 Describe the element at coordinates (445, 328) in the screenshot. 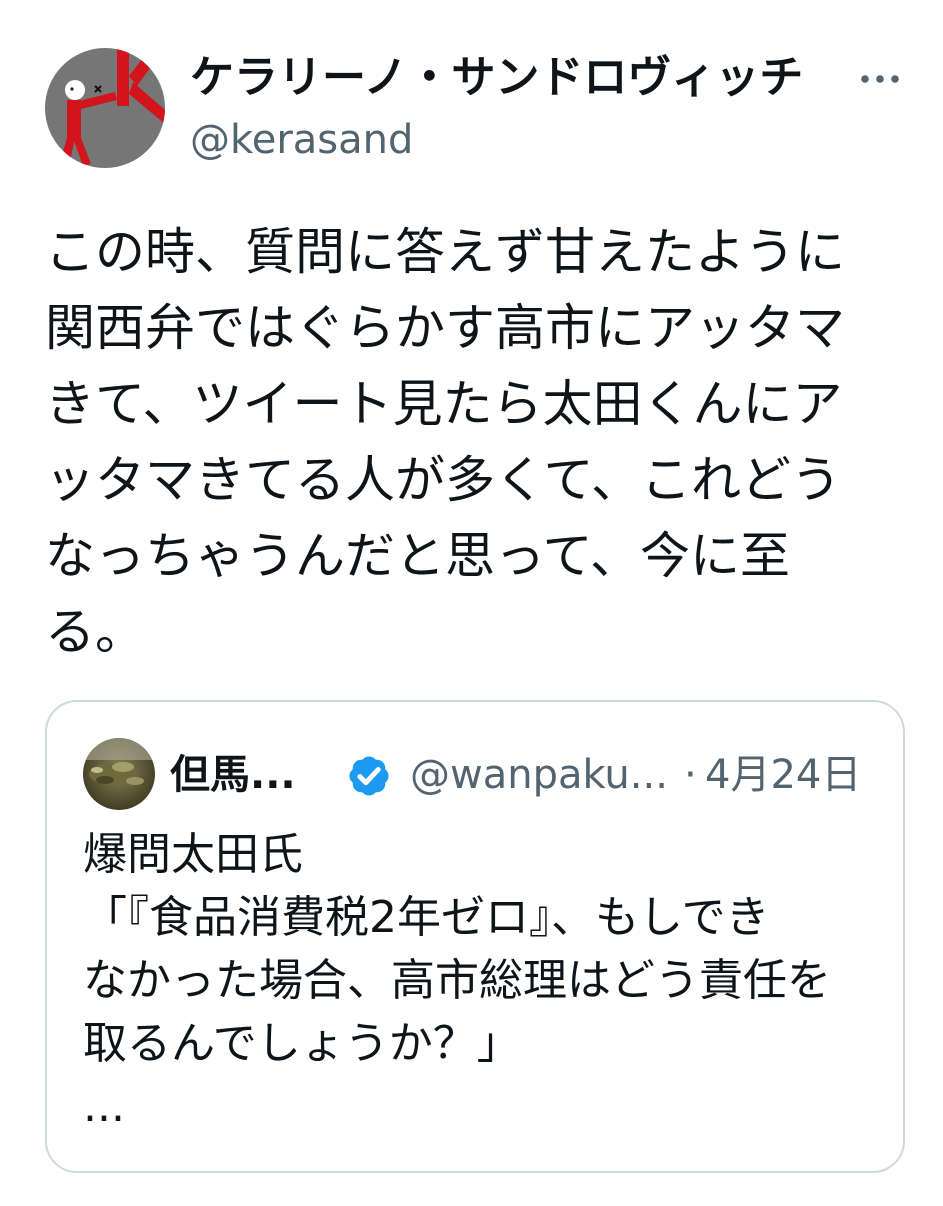

I see `tweet-text-line: 関西弁ではぐらかす高市にアッタマ` at that location.